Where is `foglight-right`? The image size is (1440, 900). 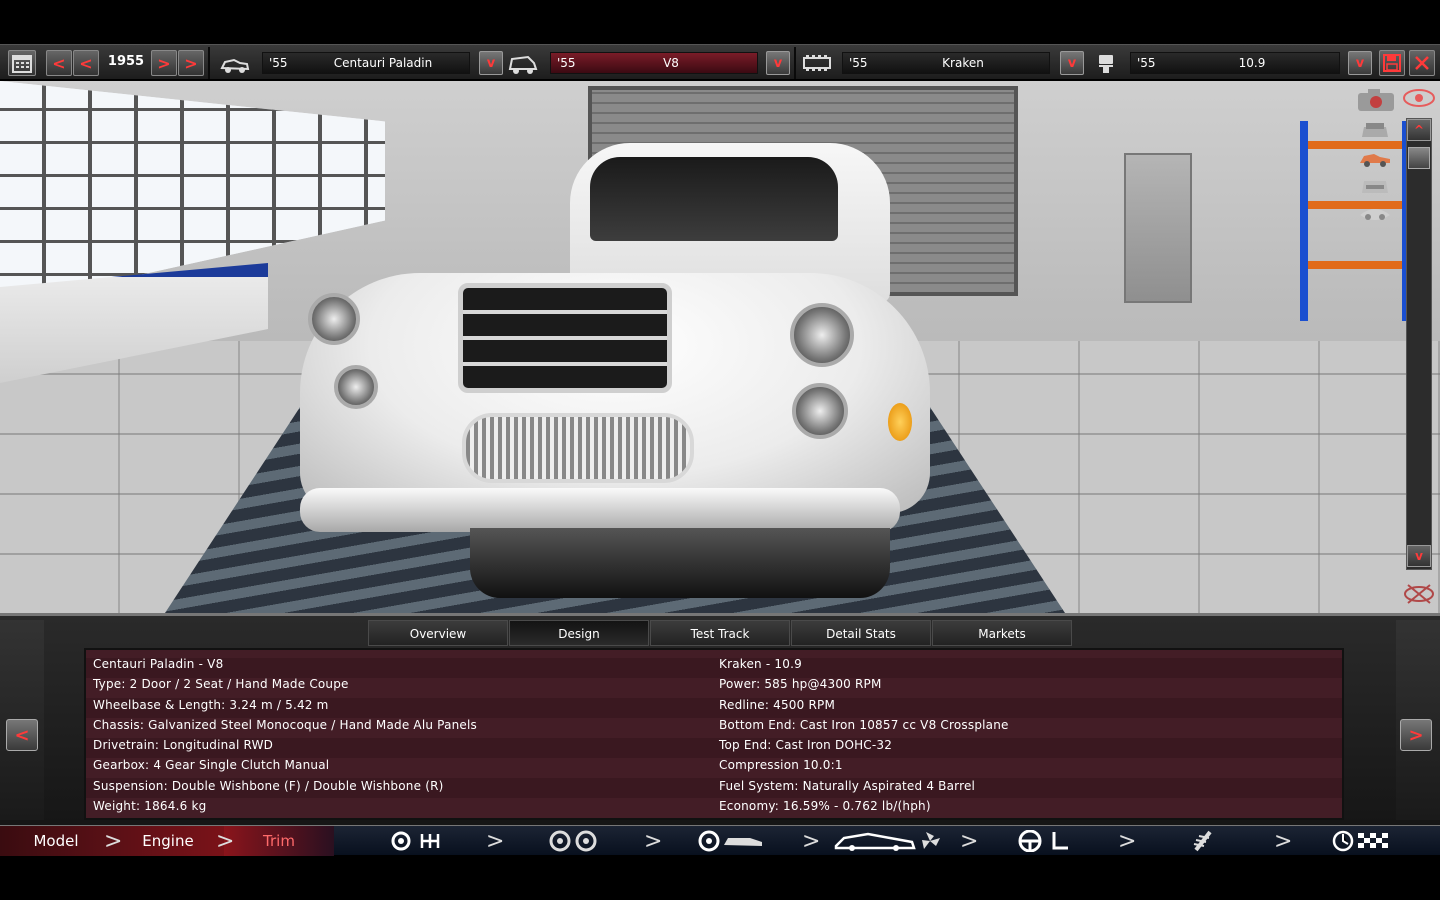 foglight-right is located at coordinates (820, 411).